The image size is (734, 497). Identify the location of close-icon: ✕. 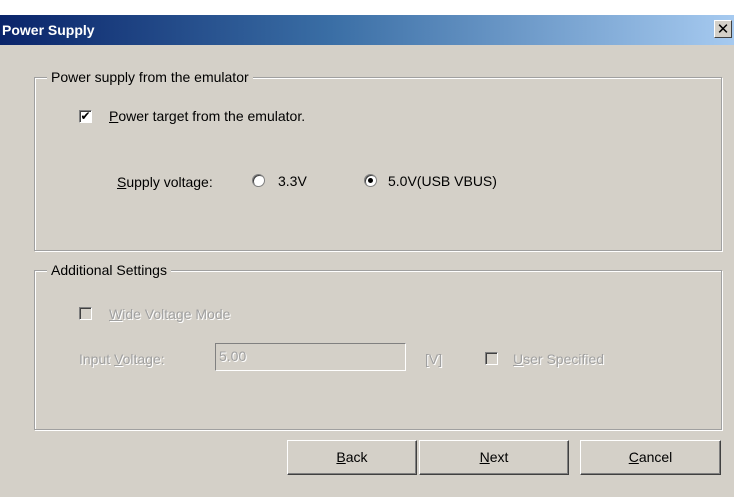
(723, 29).